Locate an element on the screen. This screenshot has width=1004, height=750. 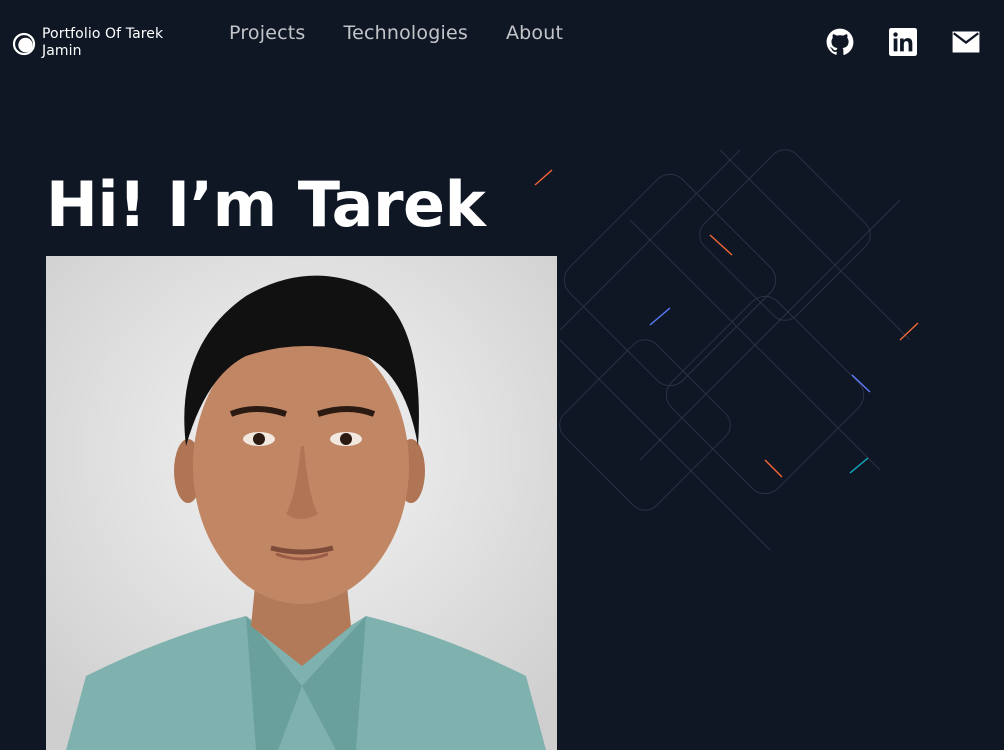
mail-link is located at coordinates (966, 42).